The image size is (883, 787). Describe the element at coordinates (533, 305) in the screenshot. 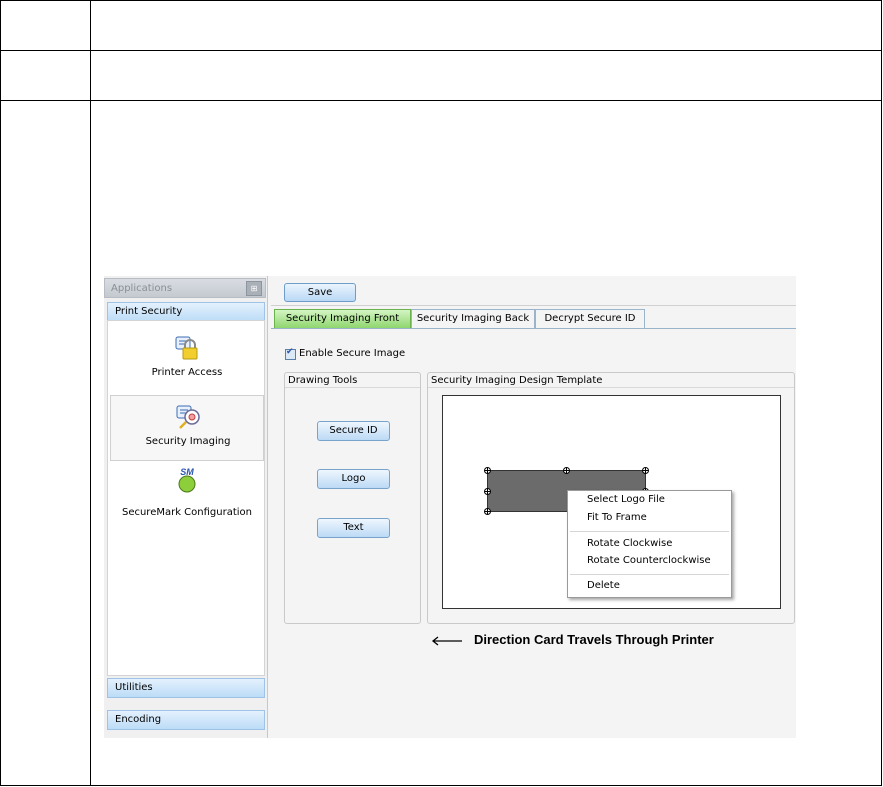

I see `toolbar-divider` at that location.